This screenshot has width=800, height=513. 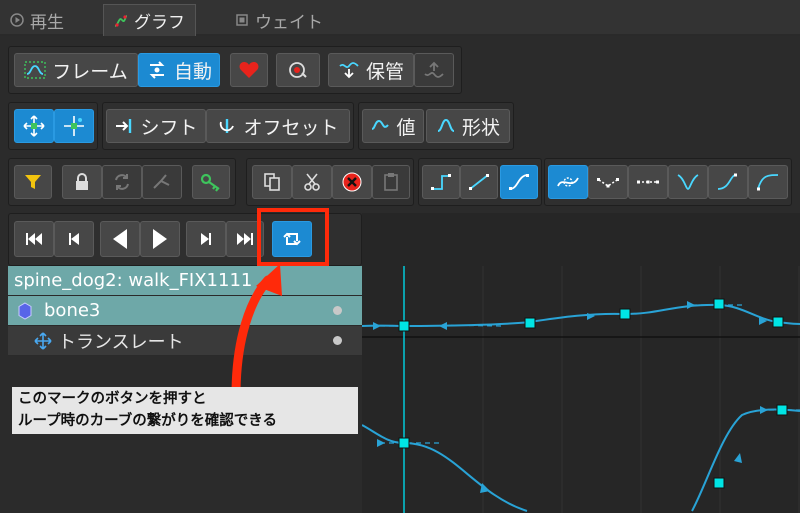 I want to click on play-reverse-button, so click(x=120, y=239).